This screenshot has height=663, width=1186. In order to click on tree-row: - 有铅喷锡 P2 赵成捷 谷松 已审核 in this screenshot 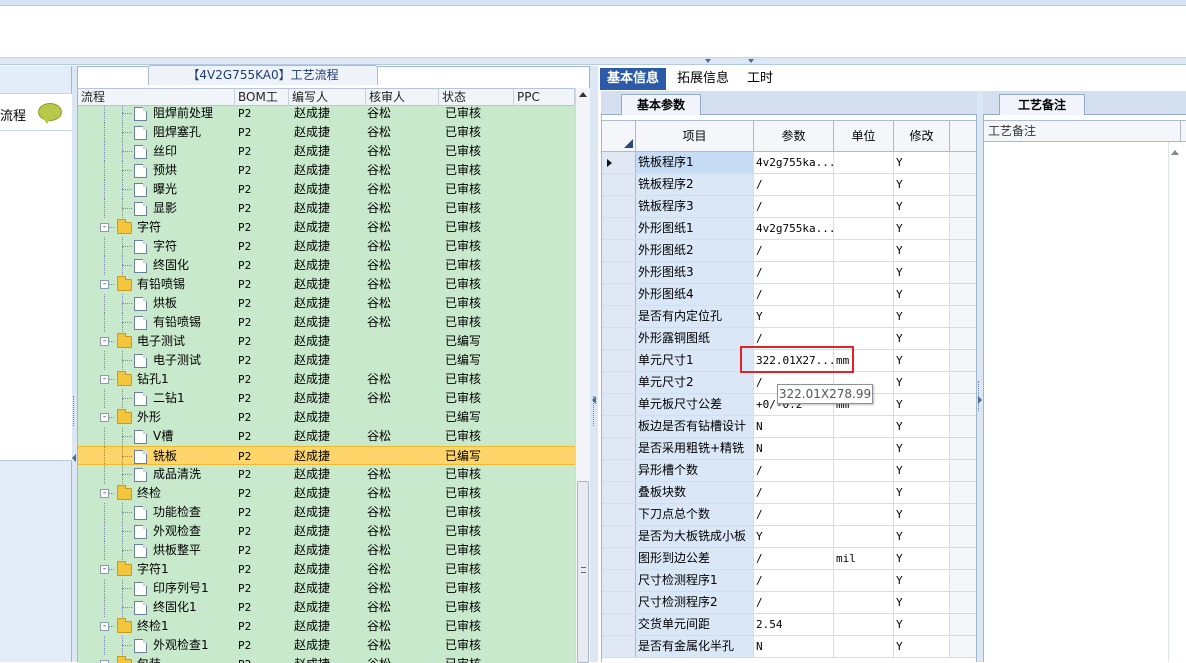, I will do `click(326, 284)`.